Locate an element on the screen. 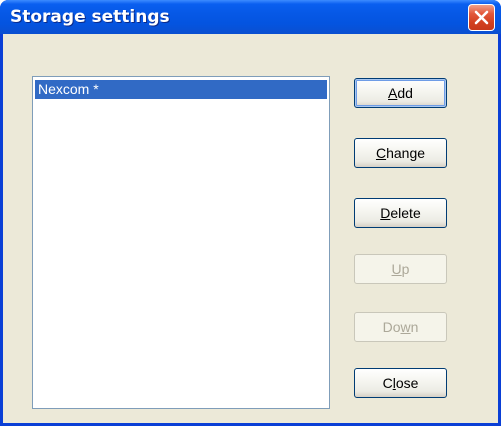  down-mnemonic: w is located at coordinates (405, 327).